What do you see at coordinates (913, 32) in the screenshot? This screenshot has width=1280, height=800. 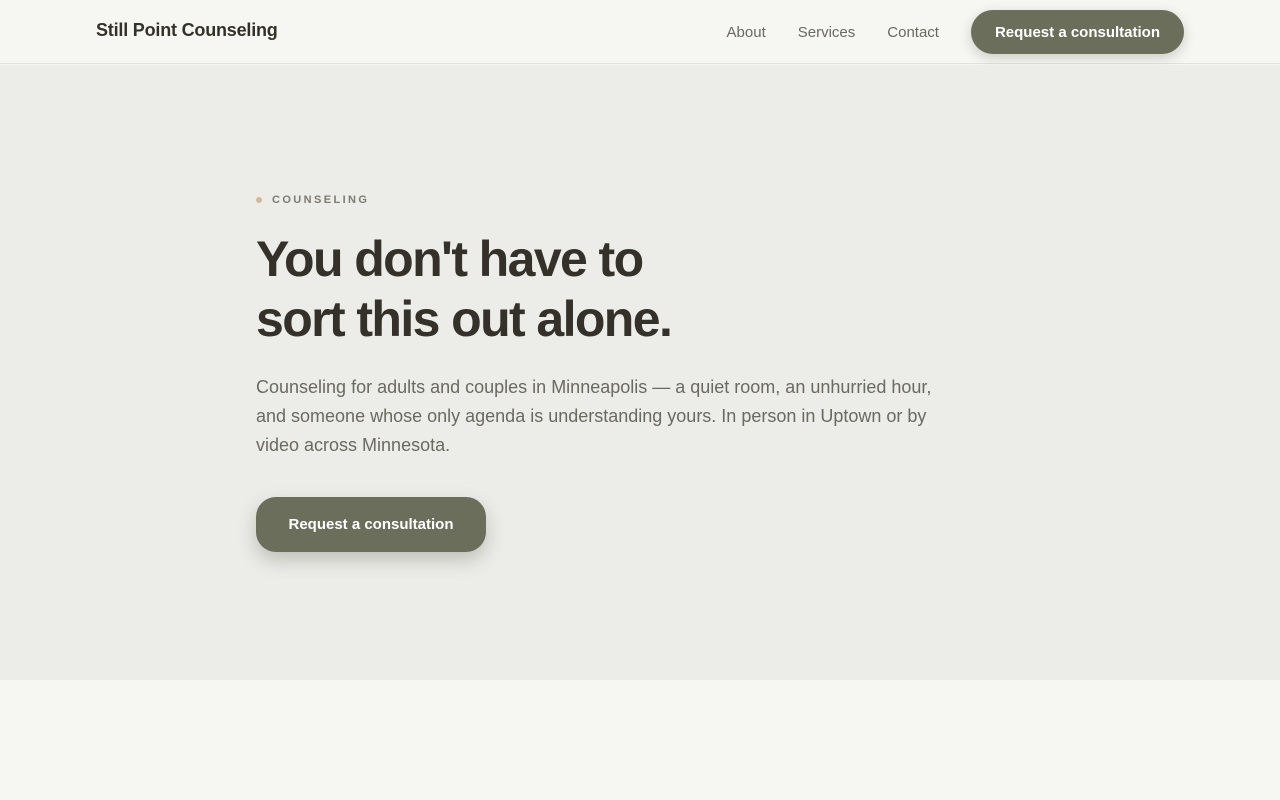 I see `nav-link-contact: Contact` at bounding box center [913, 32].